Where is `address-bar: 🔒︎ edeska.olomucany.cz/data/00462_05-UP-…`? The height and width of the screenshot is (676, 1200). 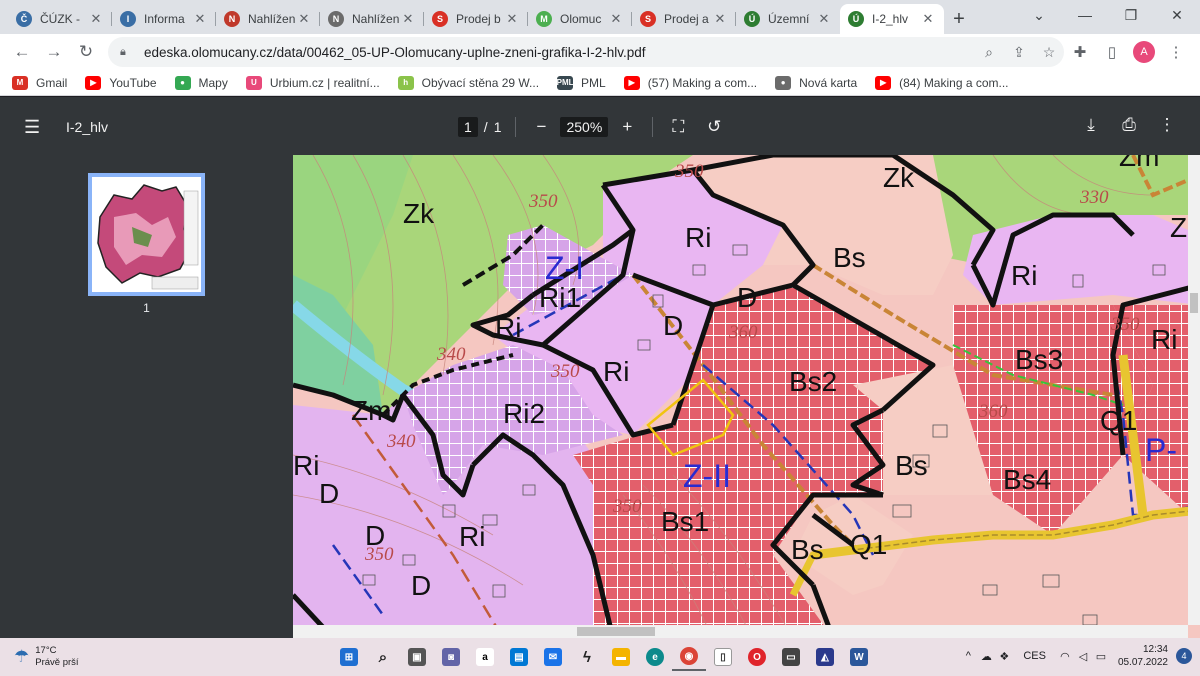 address-bar: 🔒︎ edeska.olomucany.cz/data/00462_05-UP-… is located at coordinates (586, 52).